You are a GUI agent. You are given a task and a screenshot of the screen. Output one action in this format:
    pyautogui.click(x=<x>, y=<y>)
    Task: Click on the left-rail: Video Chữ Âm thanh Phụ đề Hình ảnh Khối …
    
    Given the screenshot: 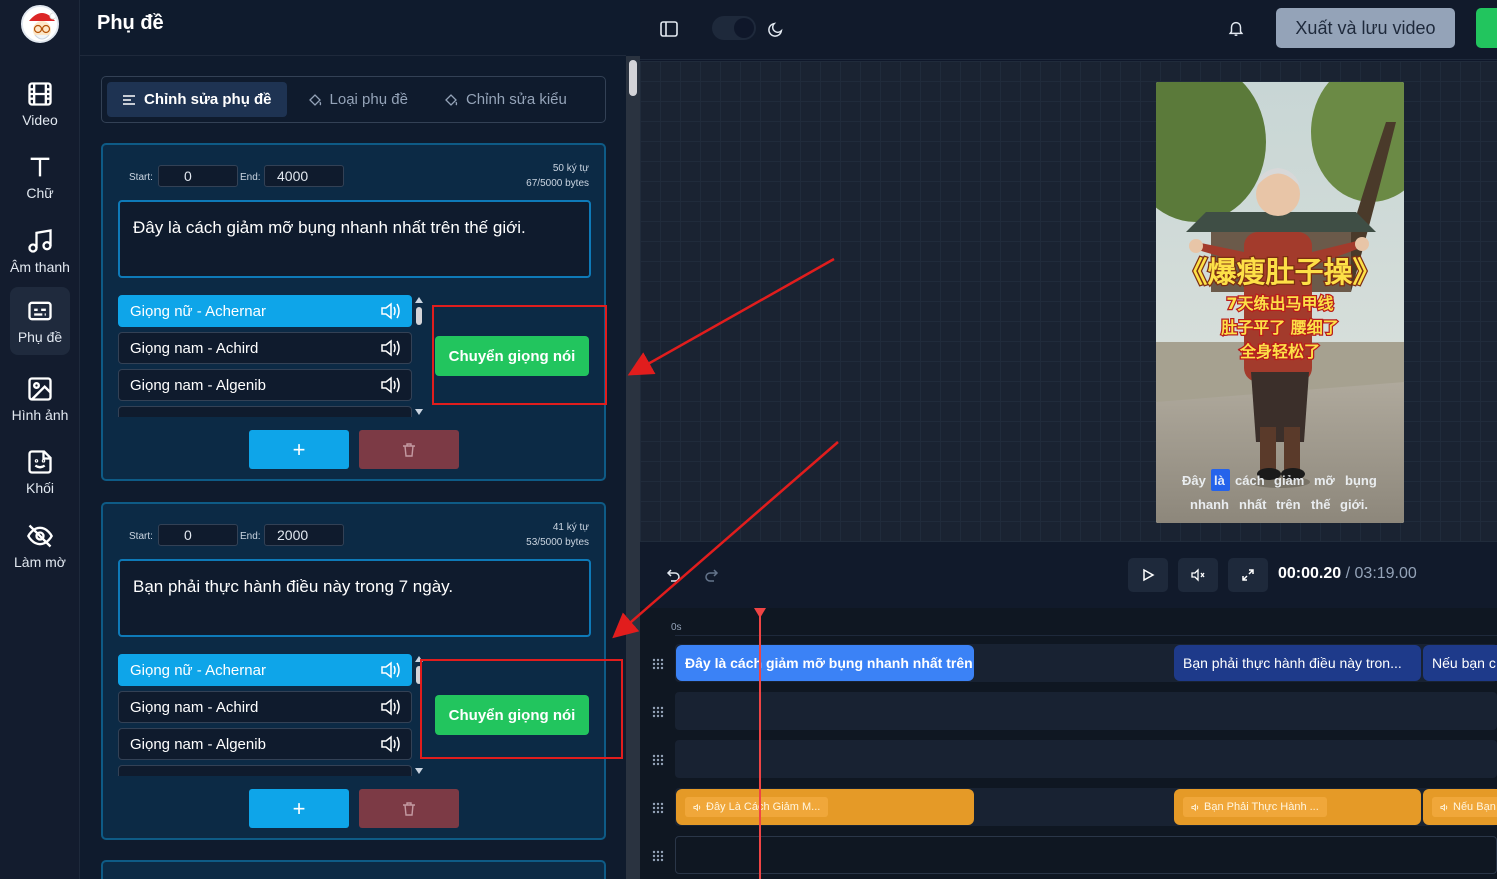 What is the action you would take?
    pyautogui.click(x=40, y=439)
    